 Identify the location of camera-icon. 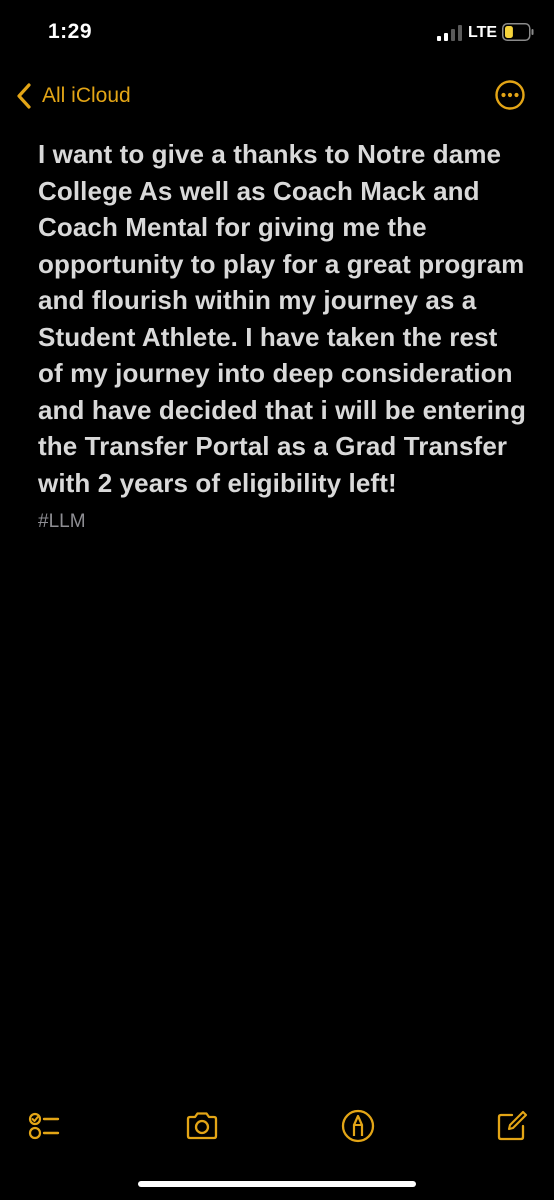
(202, 1126).